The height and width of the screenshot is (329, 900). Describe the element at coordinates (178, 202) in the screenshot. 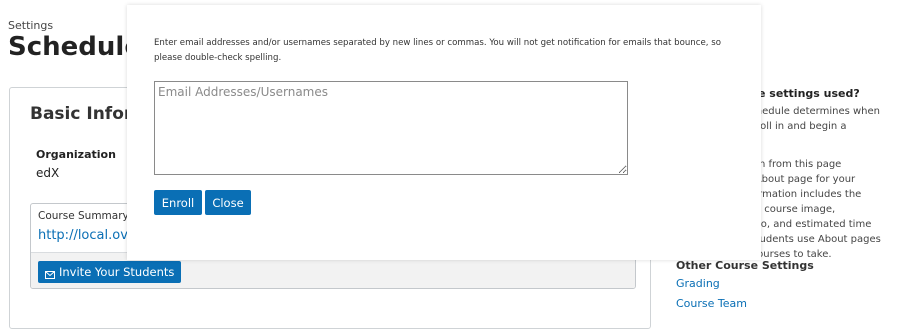

I see `enroll-button: Enroll` at that location.